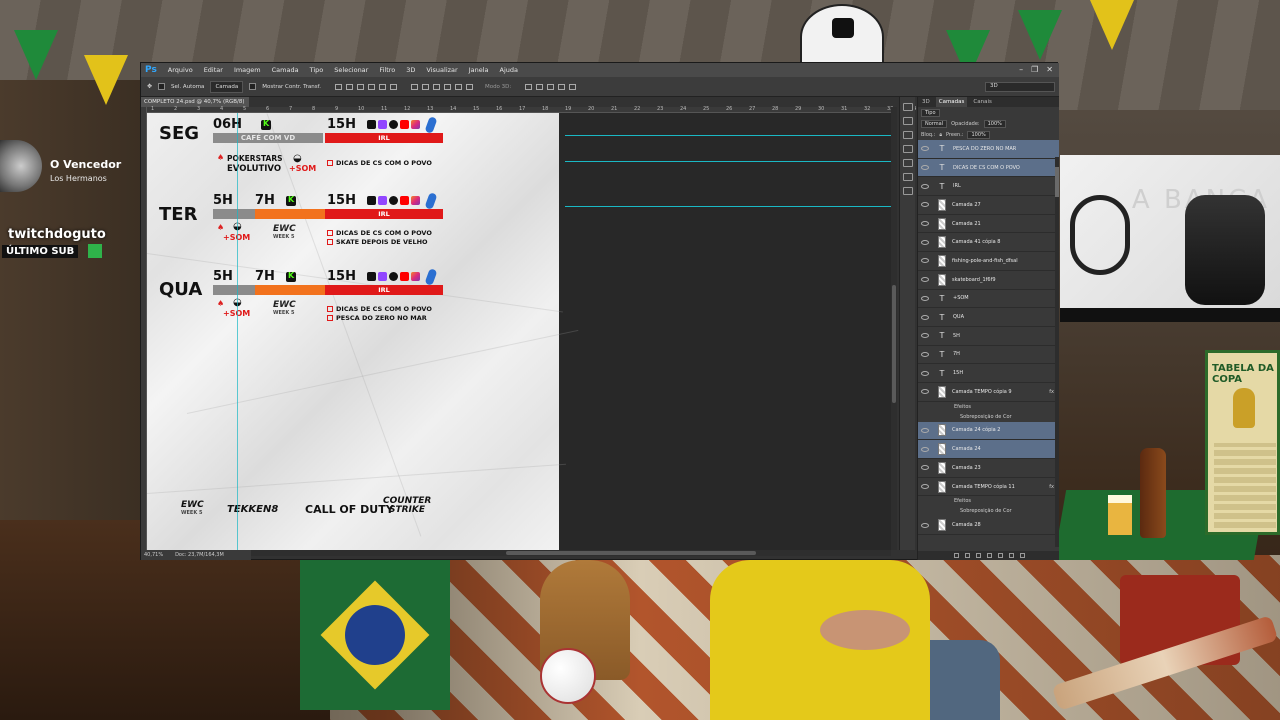 This screenshot has width=1280, height=720. Describe the element at coordinates (382, 86) in the screenshot. I see `align-center-icon` at that location.